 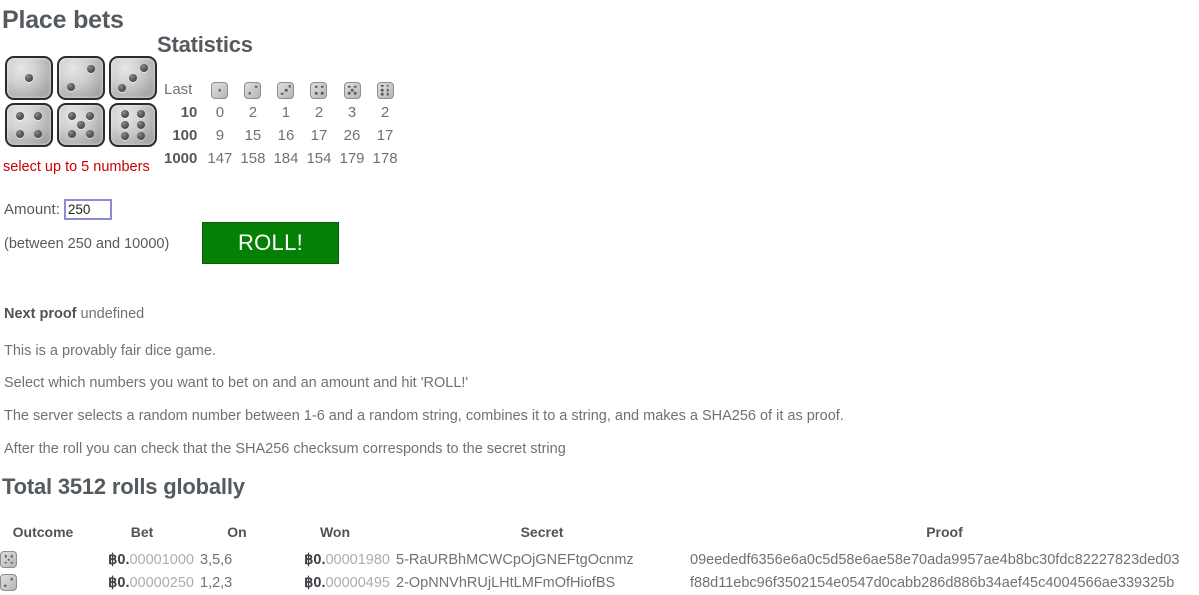 What do you see at coordinates (216, 559) in the screenshot?
I see `cell-on: 3,5,6` at bounding box center [216, 559].